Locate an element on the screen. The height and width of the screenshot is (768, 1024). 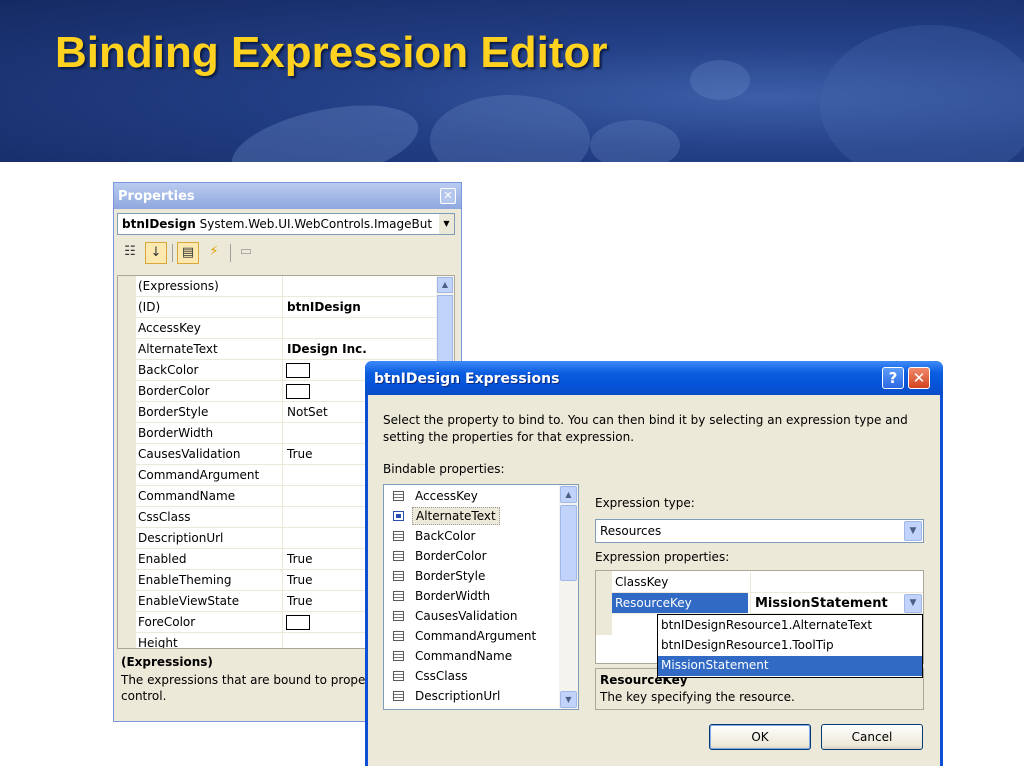
list-item: BorderStyle is located at coordinates (472, 576).